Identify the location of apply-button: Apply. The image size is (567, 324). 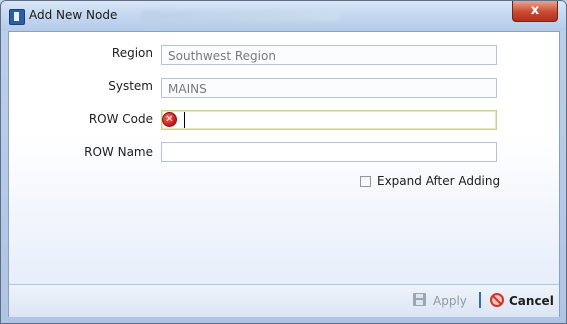
(450, 301).